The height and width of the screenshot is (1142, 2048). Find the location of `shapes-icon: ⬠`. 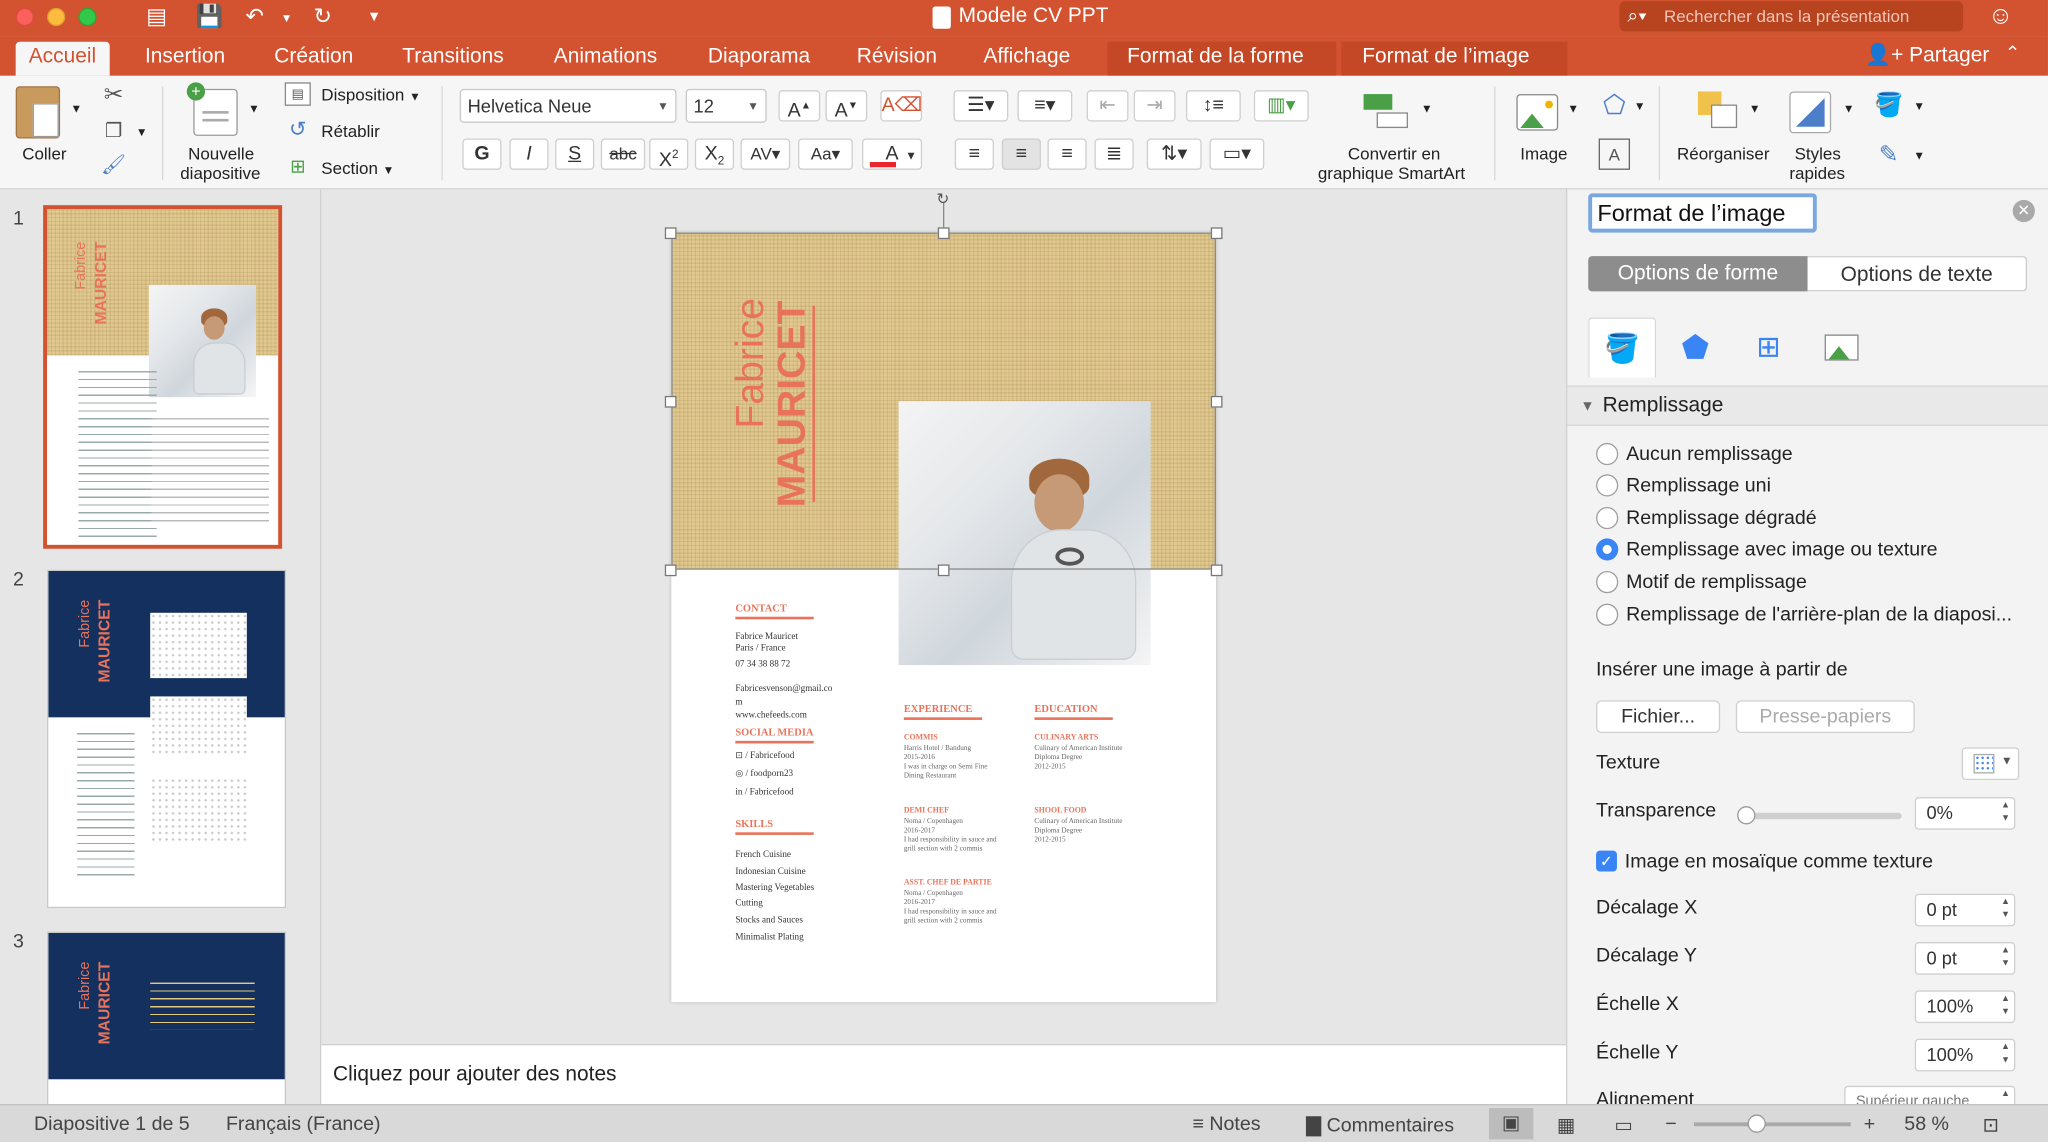

shapes-icon: ⬠ is located at coordinates (1614, 104).